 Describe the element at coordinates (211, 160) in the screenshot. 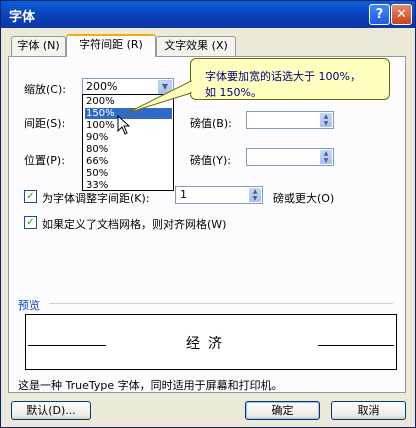

I see `position-pt-label: 磅值(Y):` at that location.